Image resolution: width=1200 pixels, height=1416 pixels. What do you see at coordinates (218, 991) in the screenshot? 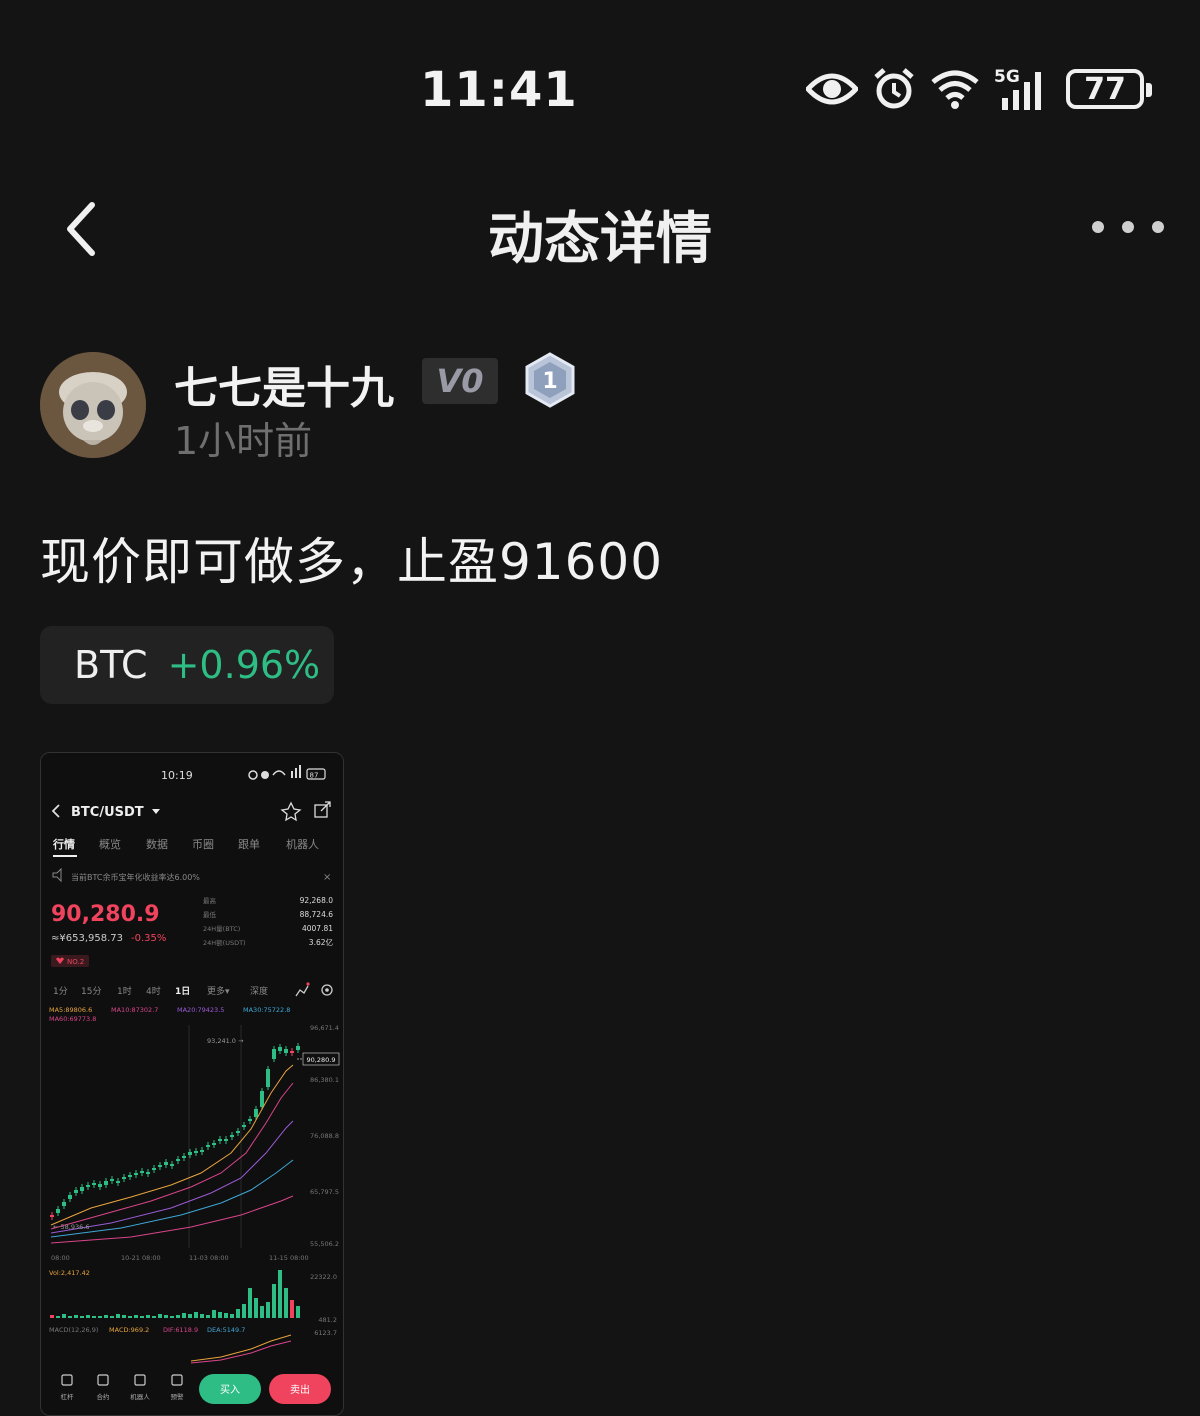
I see `att-interval: 更多▾` at bounding box center [218, 991].